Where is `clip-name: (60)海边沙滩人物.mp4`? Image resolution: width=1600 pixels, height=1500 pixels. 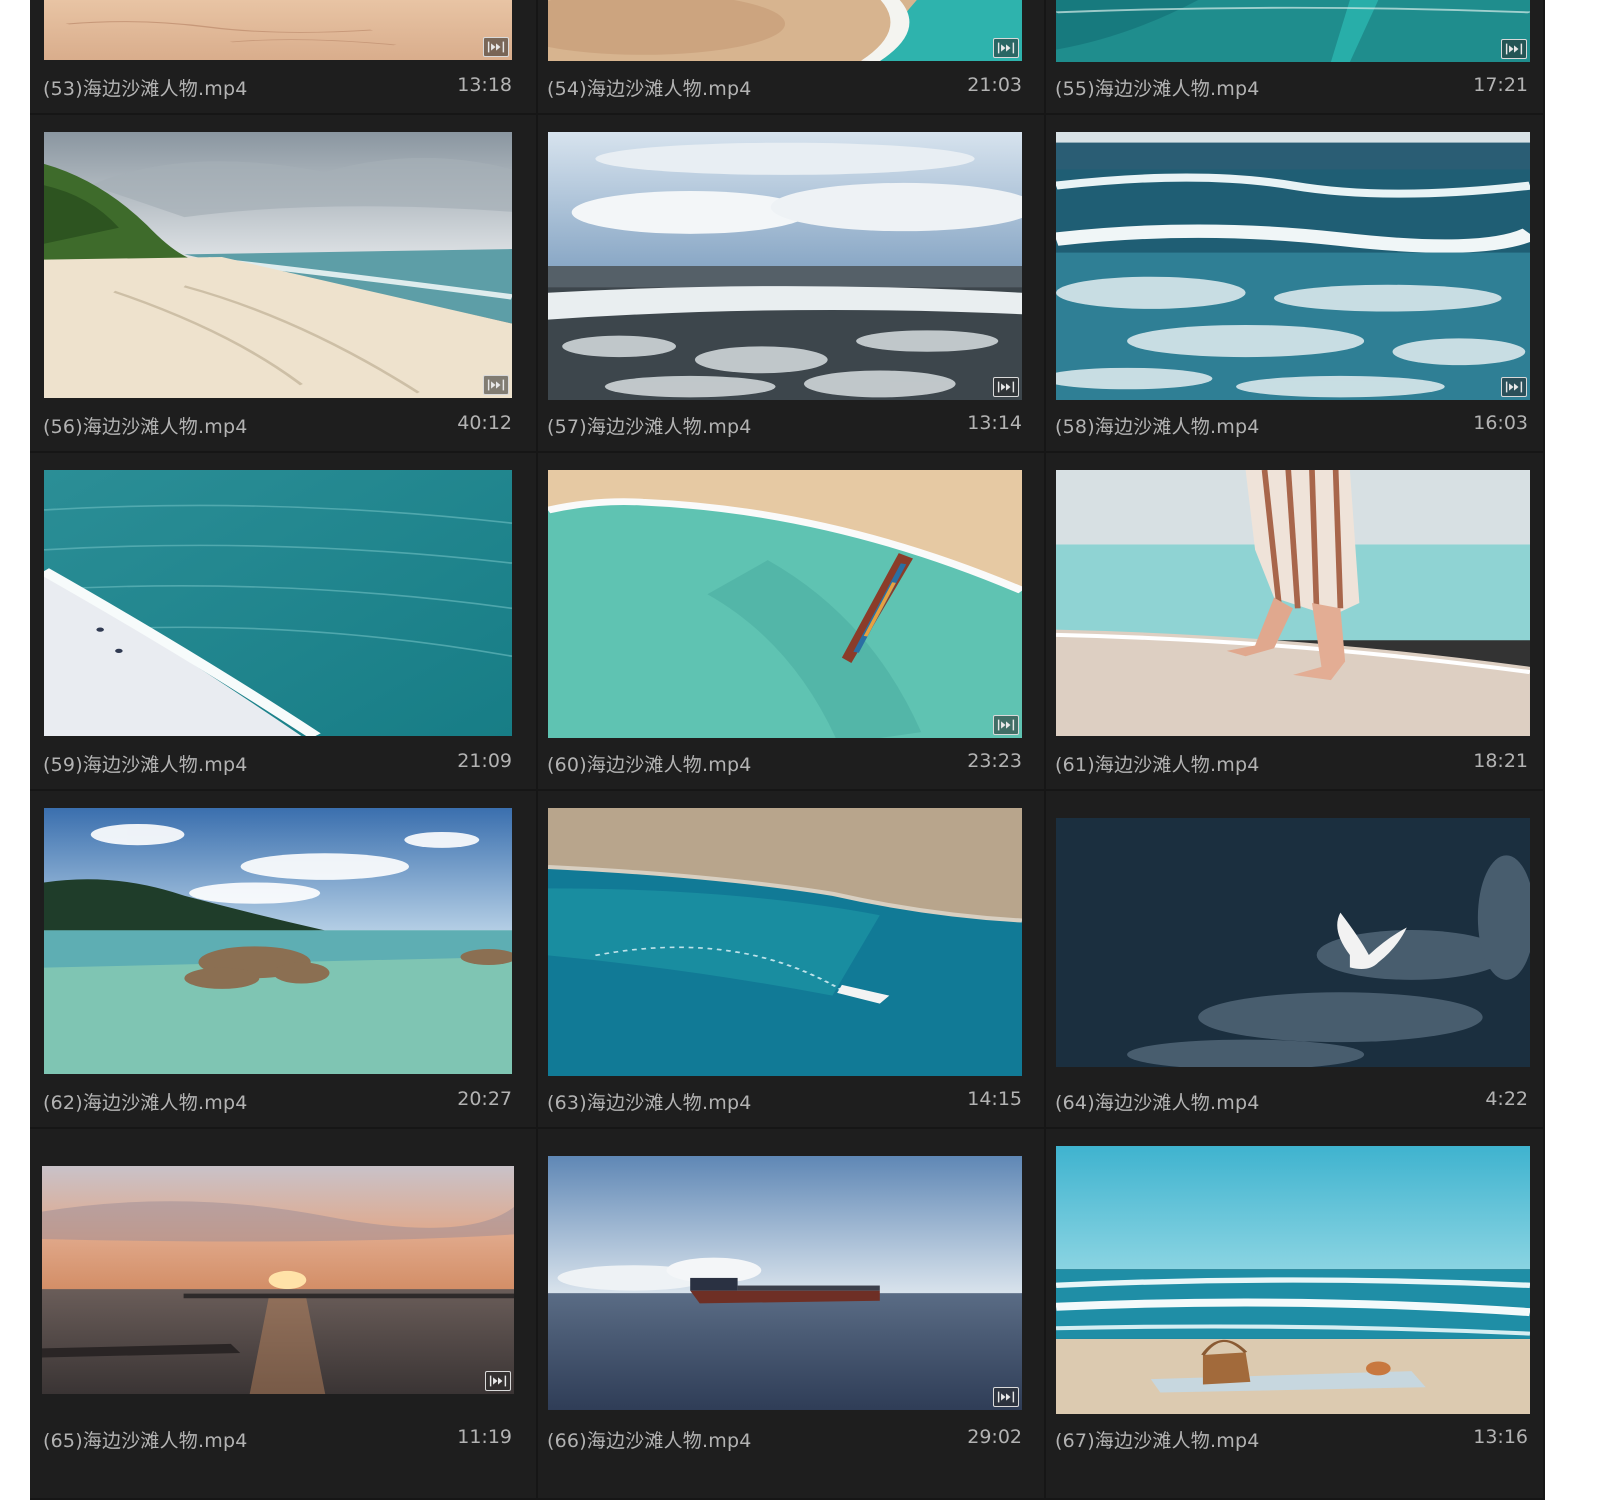 clip-name: (60)海边沙滩人物.mp4 is located at coordinates (649, 765).